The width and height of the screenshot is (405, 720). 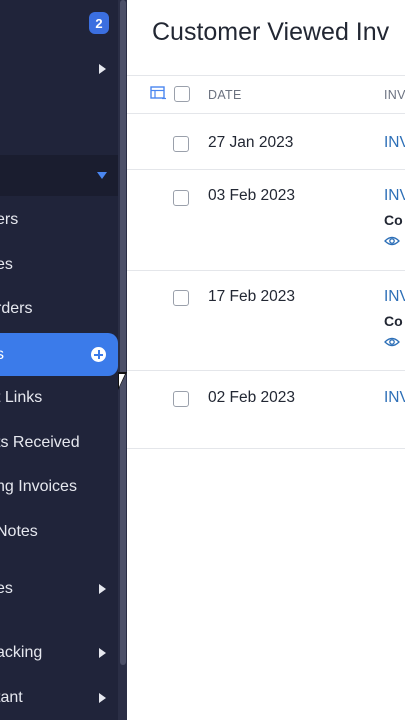 I want to click on chevron-down-icon, so click(x=102, y=175).